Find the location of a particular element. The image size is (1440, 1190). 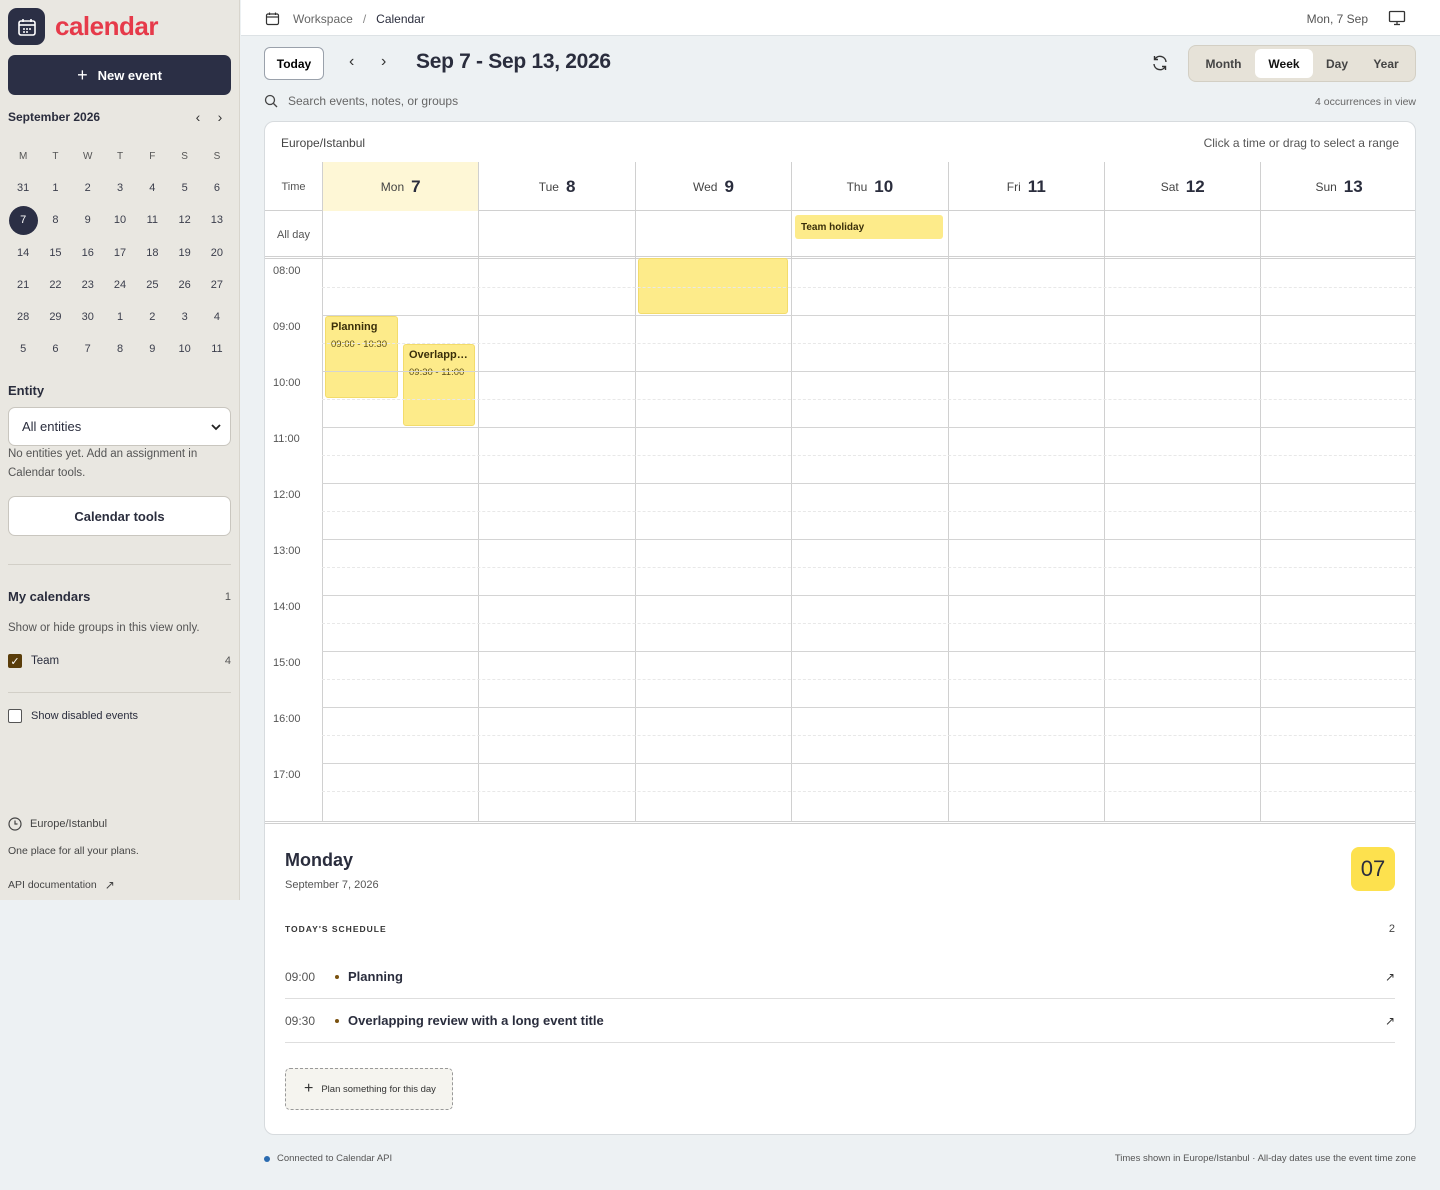

mini-day: 27 is located at coordinates (217, 285).